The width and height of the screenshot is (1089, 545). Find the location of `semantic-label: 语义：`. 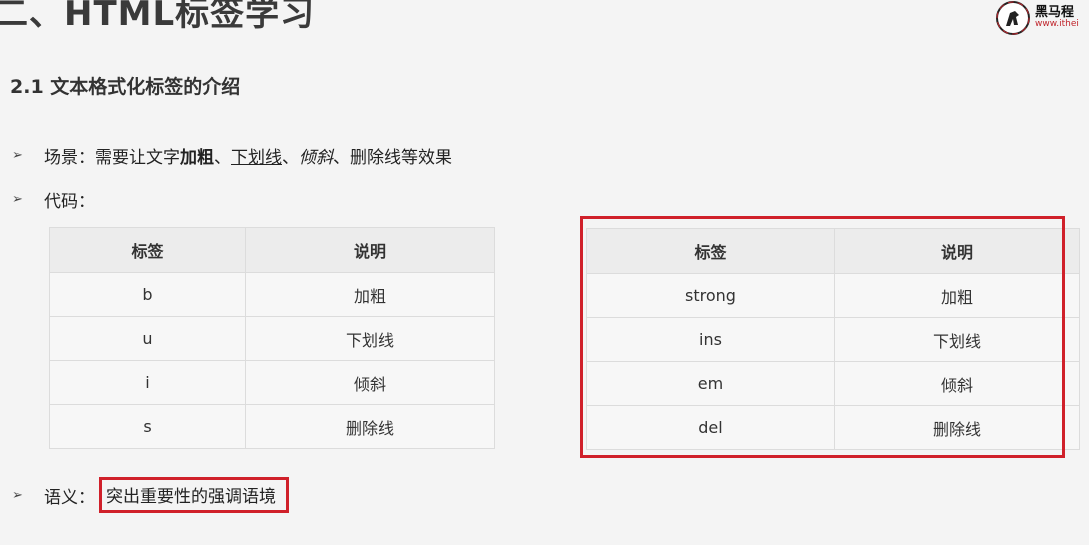

semantic-label: 语义： is located at coordinates (69, 497).